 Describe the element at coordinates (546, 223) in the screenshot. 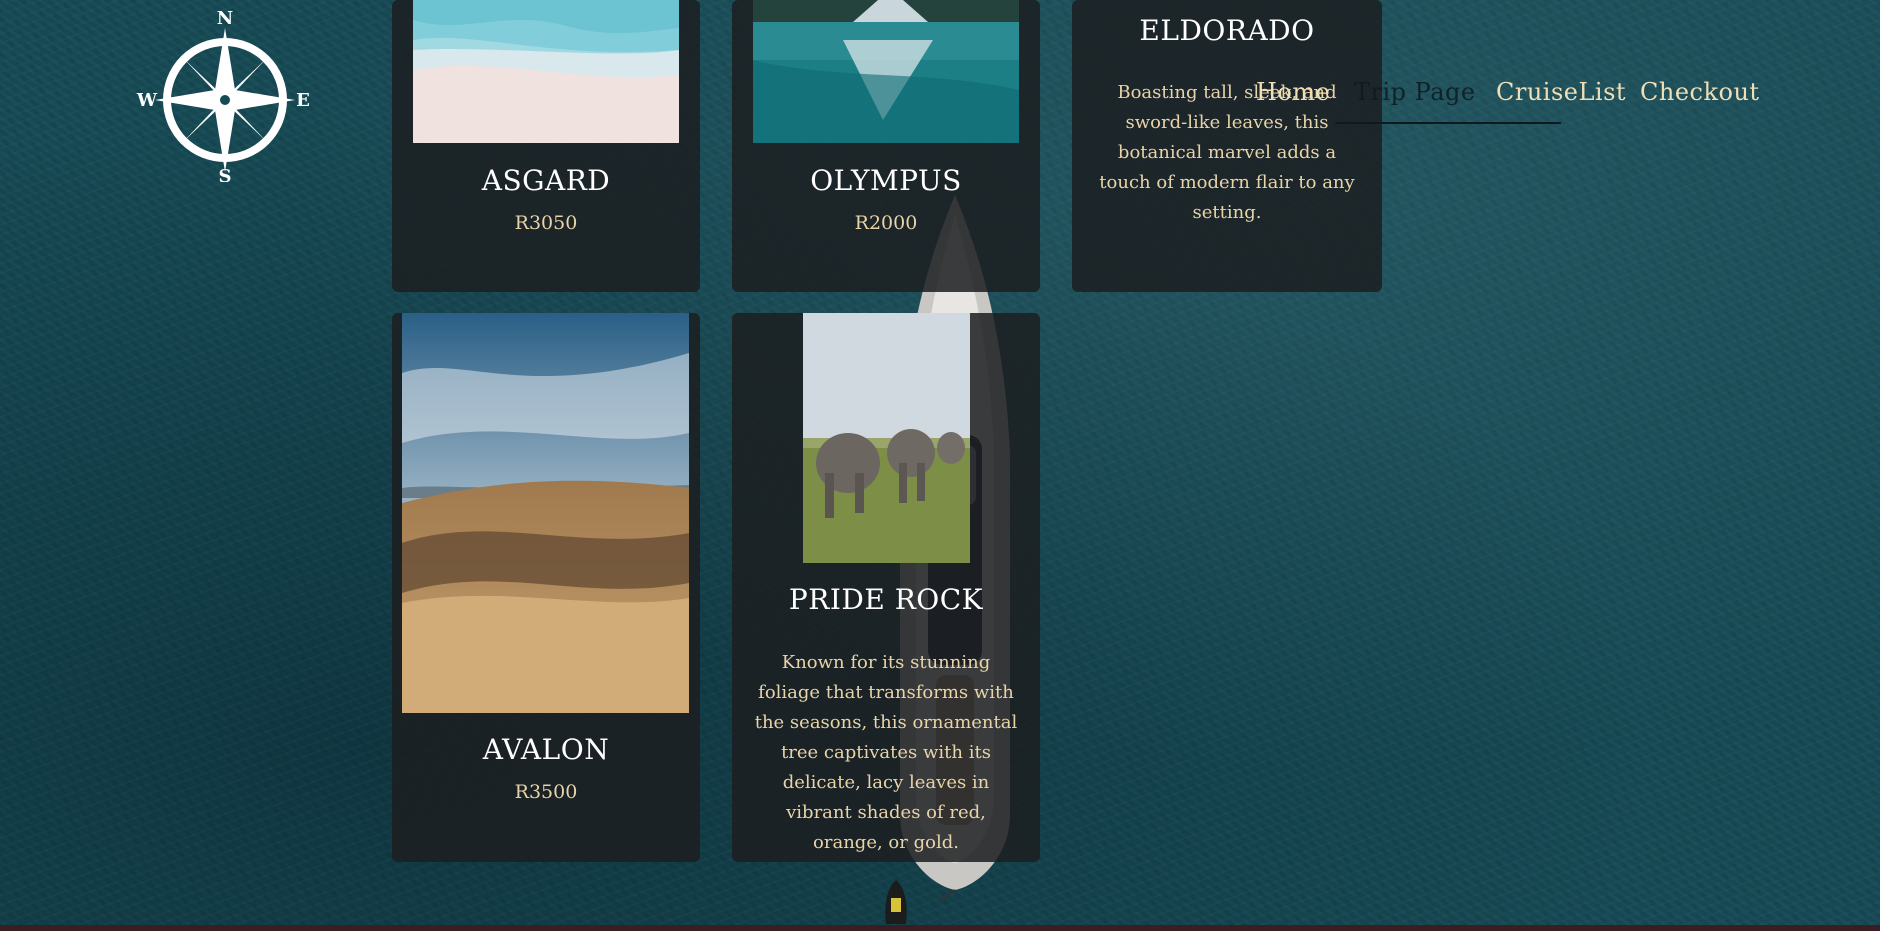

I see `card-price: R3050` at that location.